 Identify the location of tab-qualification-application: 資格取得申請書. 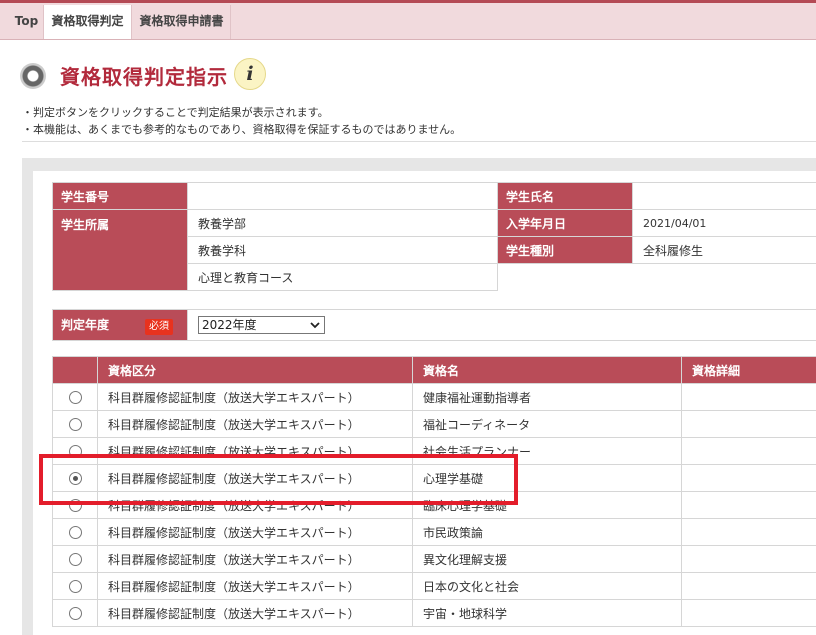
(182, 22).